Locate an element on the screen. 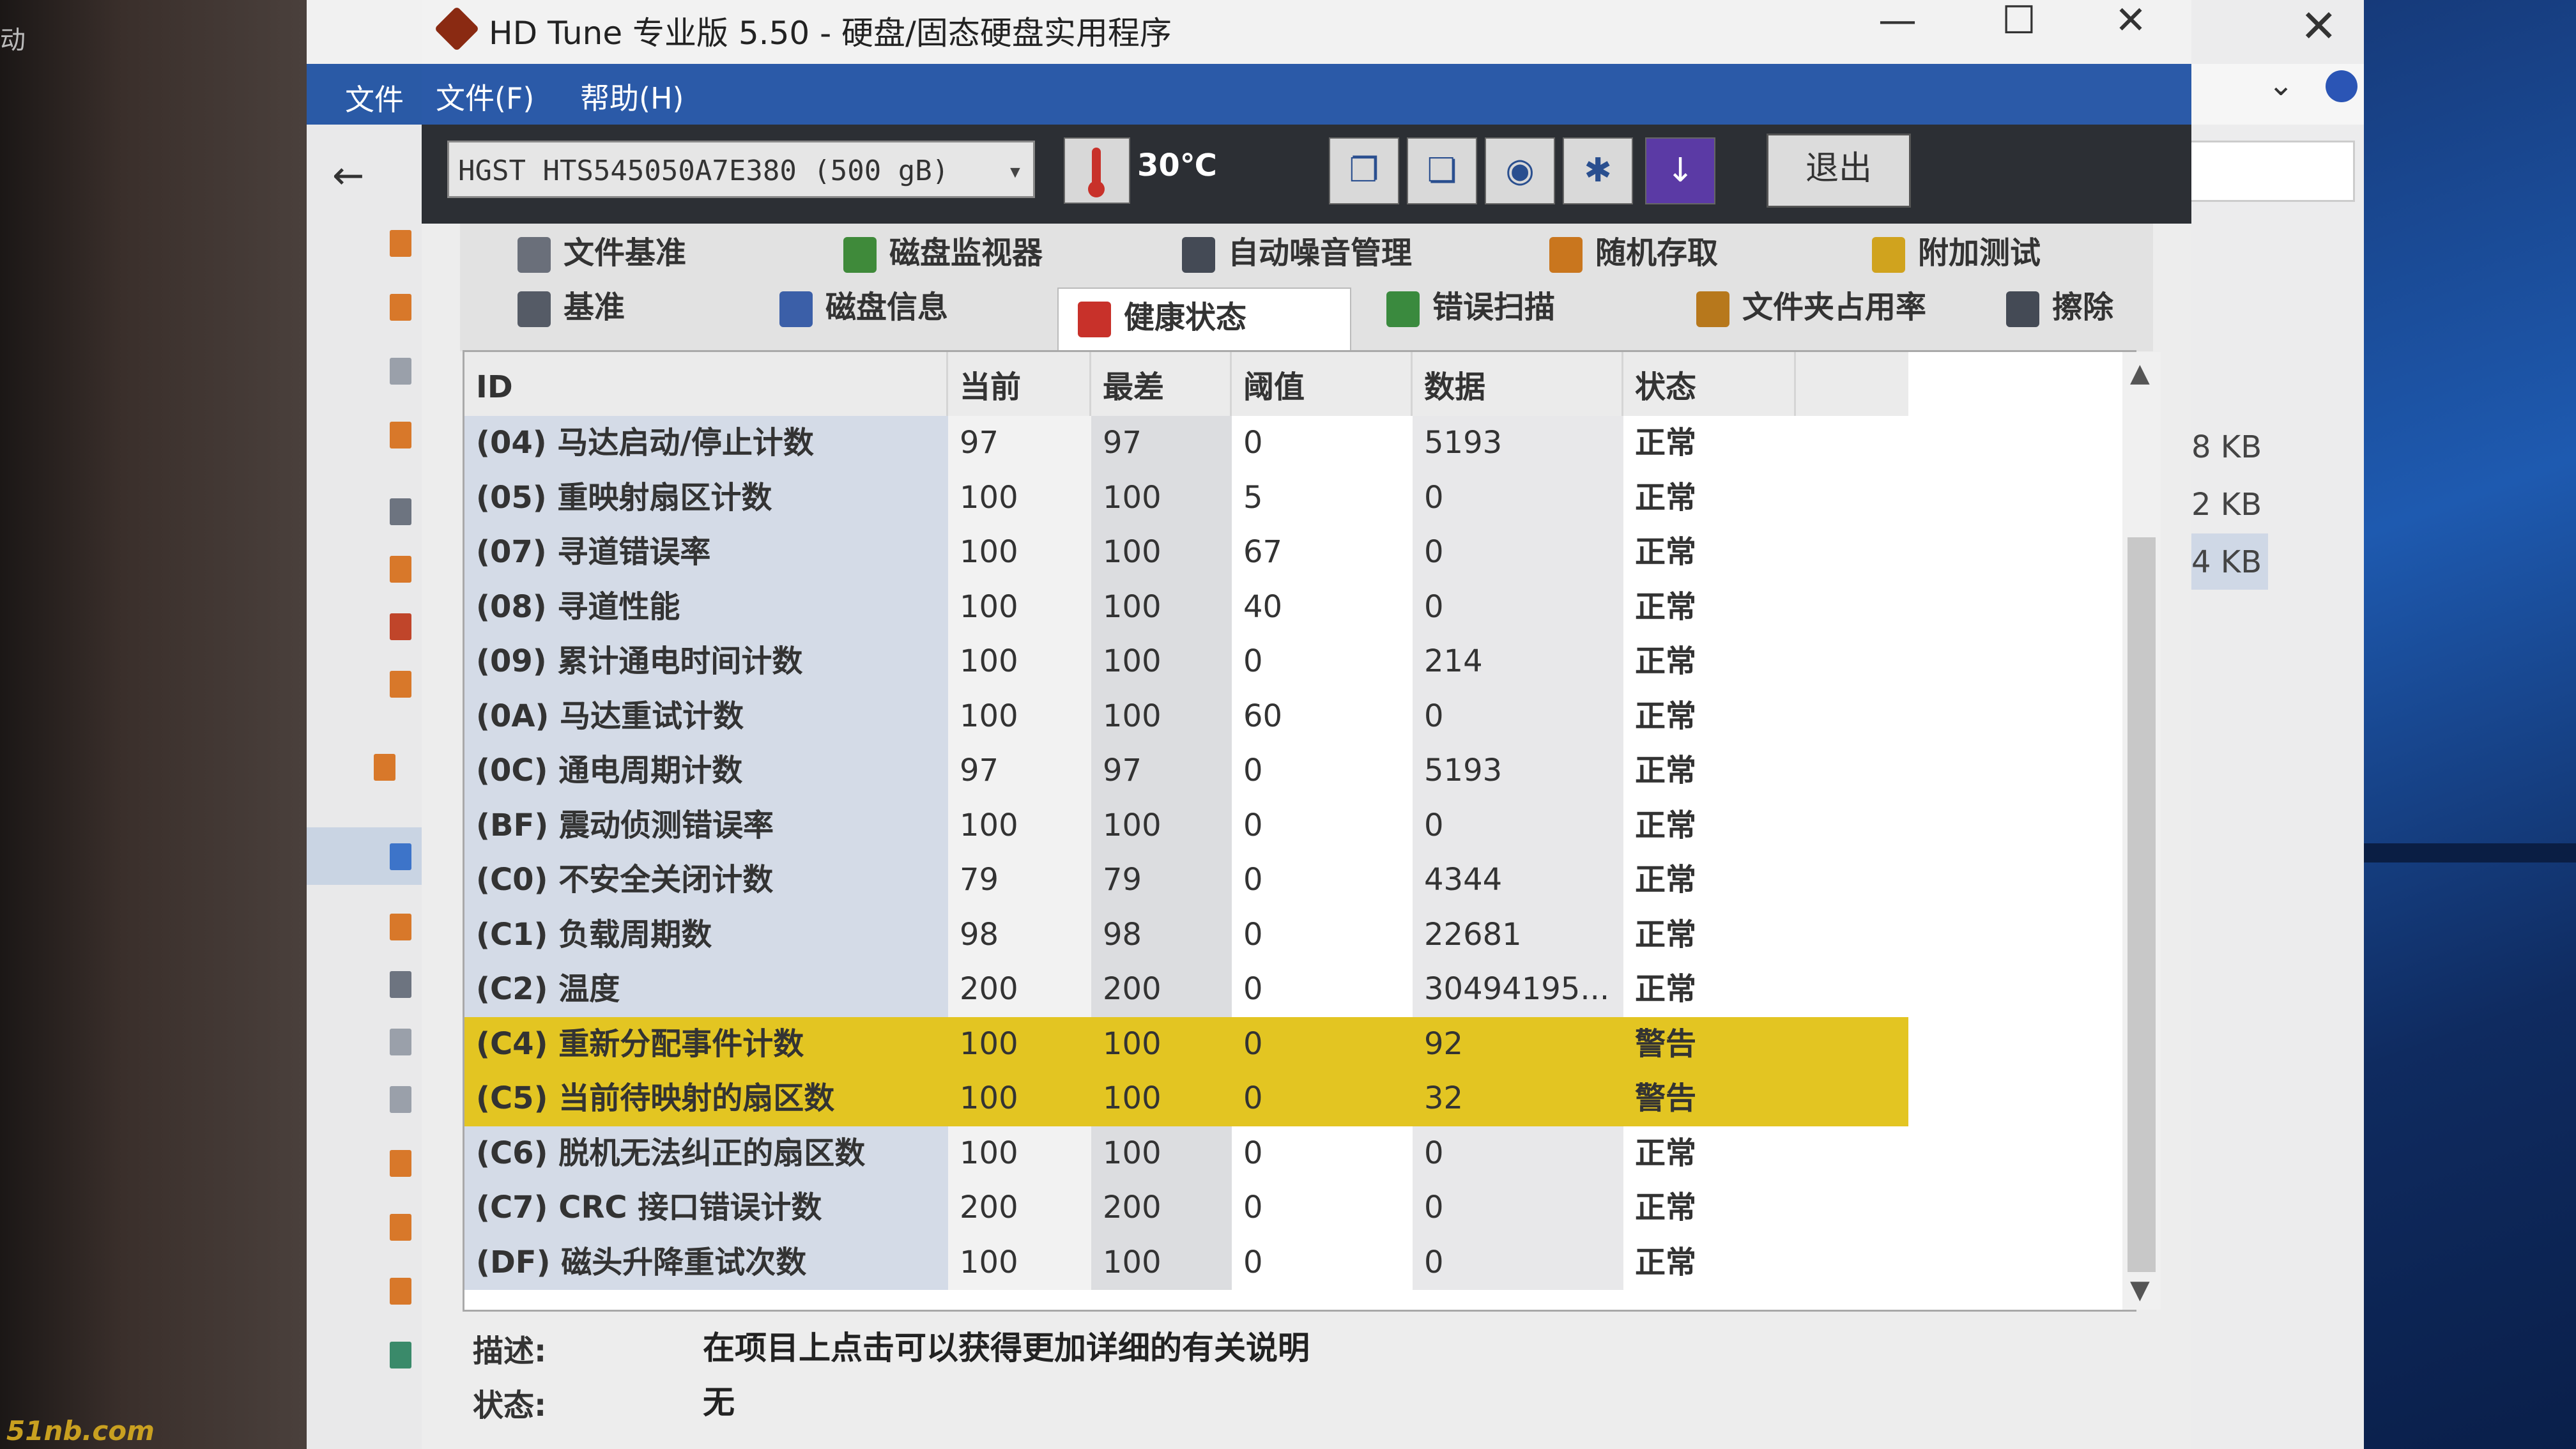 The image size is (2576, 1449). document-icon is located at coordinates (400, 371).